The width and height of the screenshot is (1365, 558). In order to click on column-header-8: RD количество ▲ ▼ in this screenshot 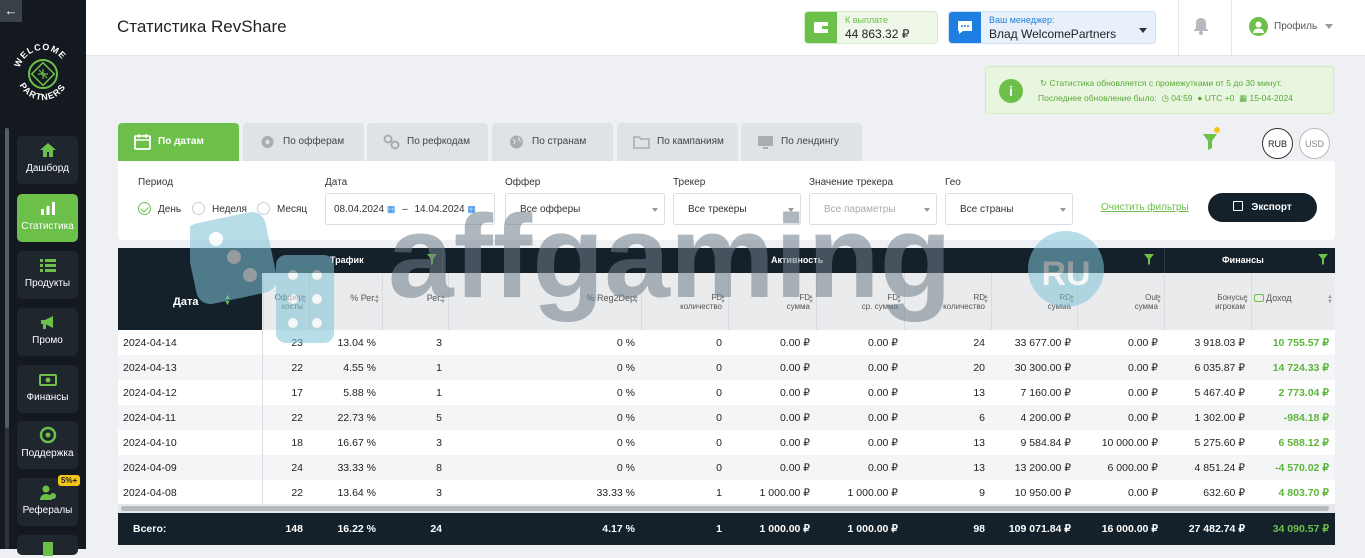, I will do `click(947, 301)`.